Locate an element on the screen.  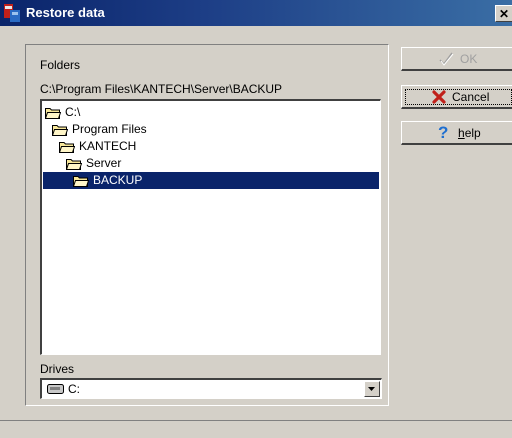
x-icon is located at coordinates (439, 97).